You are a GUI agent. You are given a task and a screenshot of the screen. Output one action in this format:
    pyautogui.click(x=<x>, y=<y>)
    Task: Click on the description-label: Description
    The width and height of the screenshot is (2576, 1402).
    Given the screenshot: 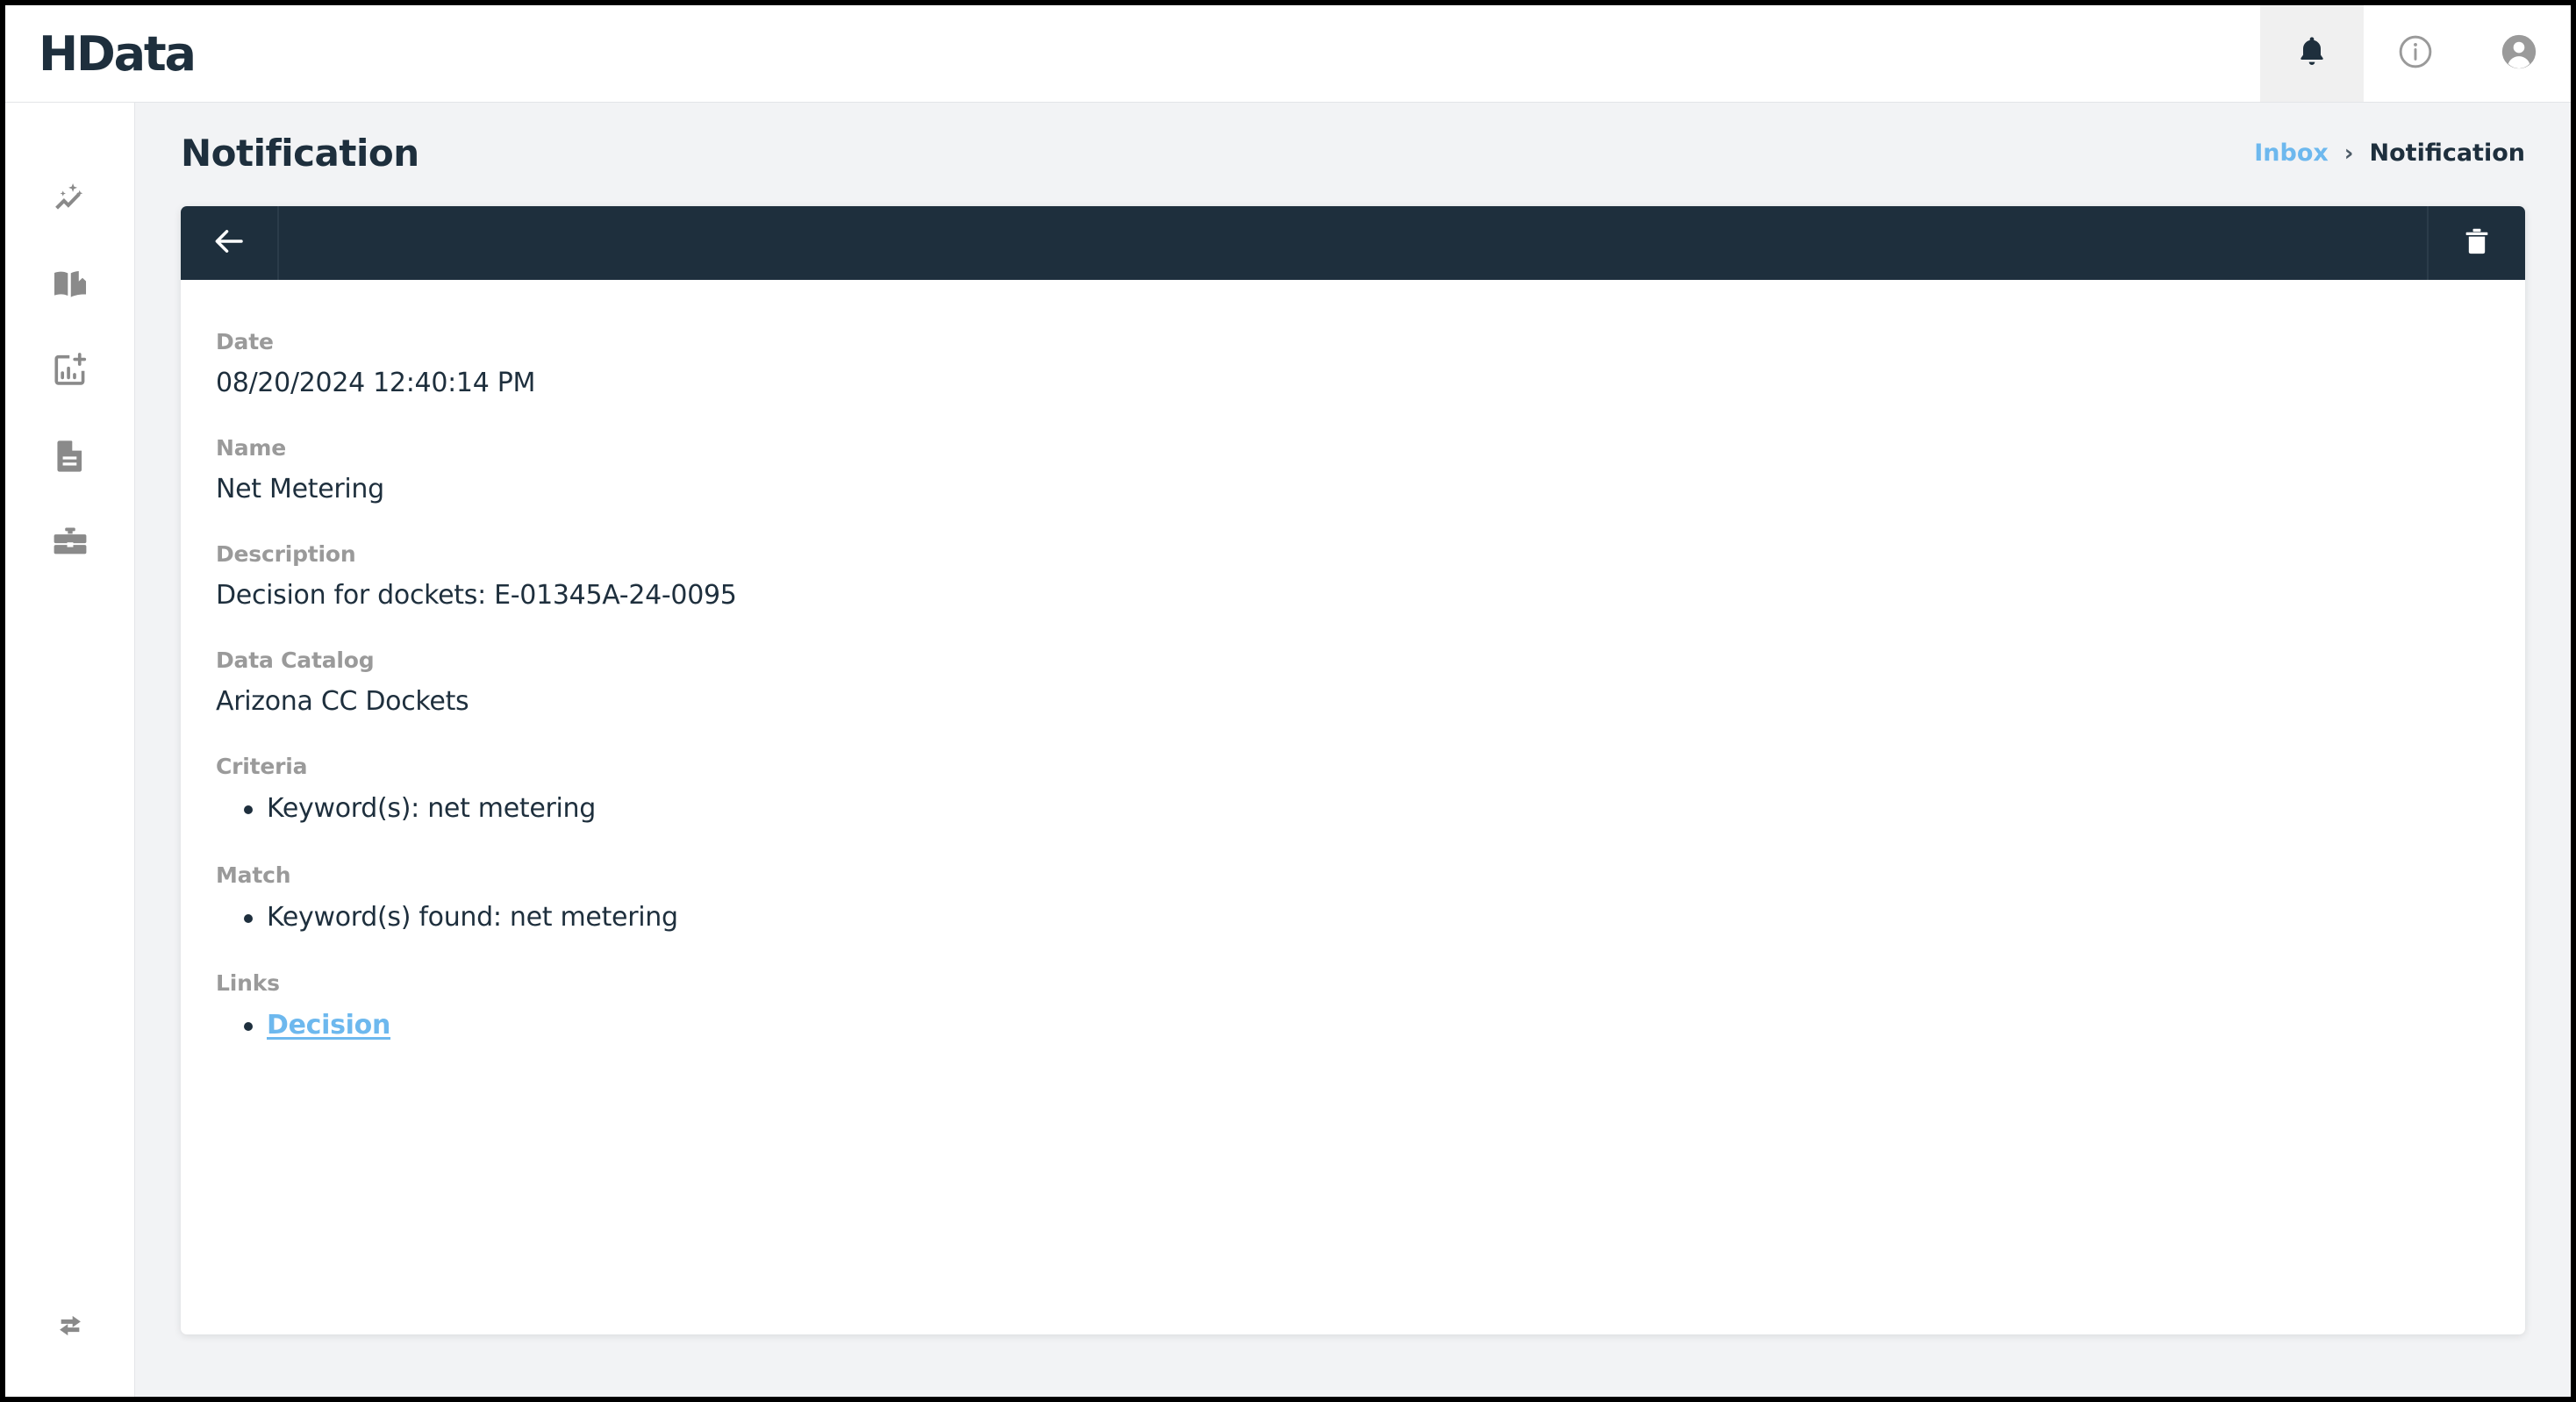 What is the action you would take?
    pyautogui.click(x=286, y=554)
    